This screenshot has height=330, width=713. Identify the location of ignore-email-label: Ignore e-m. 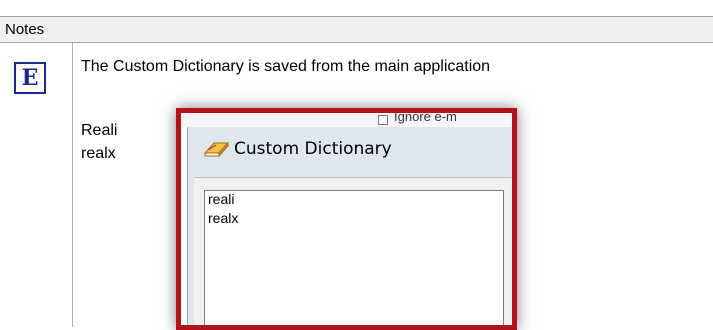
(425, 116).